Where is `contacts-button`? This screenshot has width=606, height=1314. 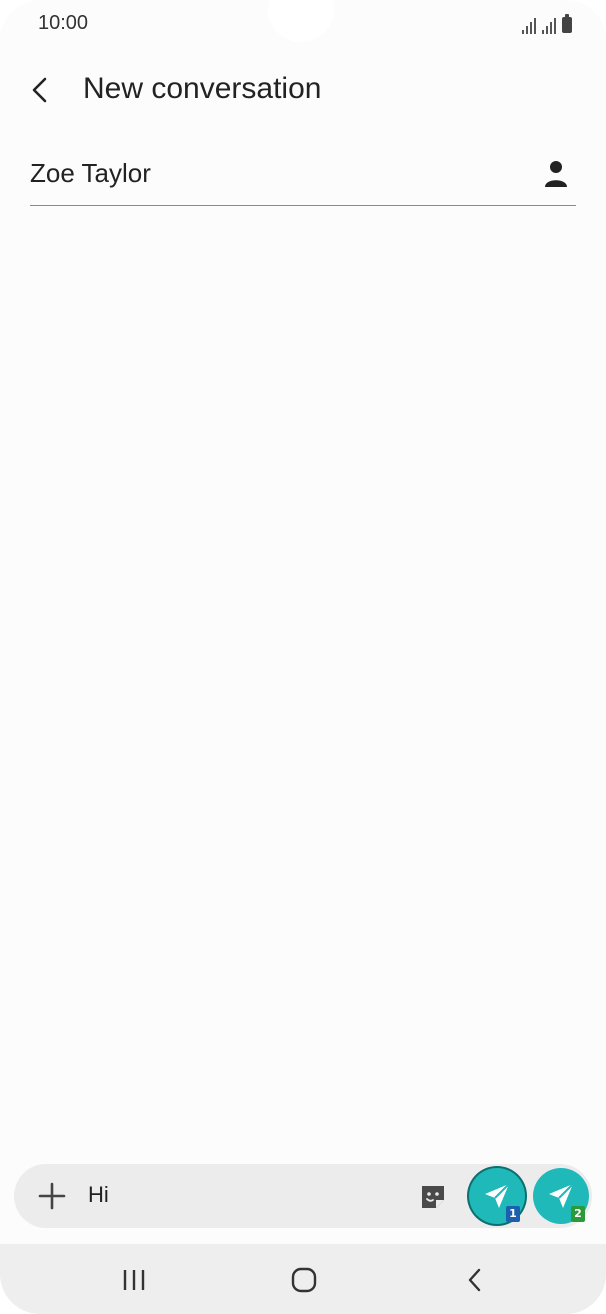
contacts-button is located at coordinates (556, 174).